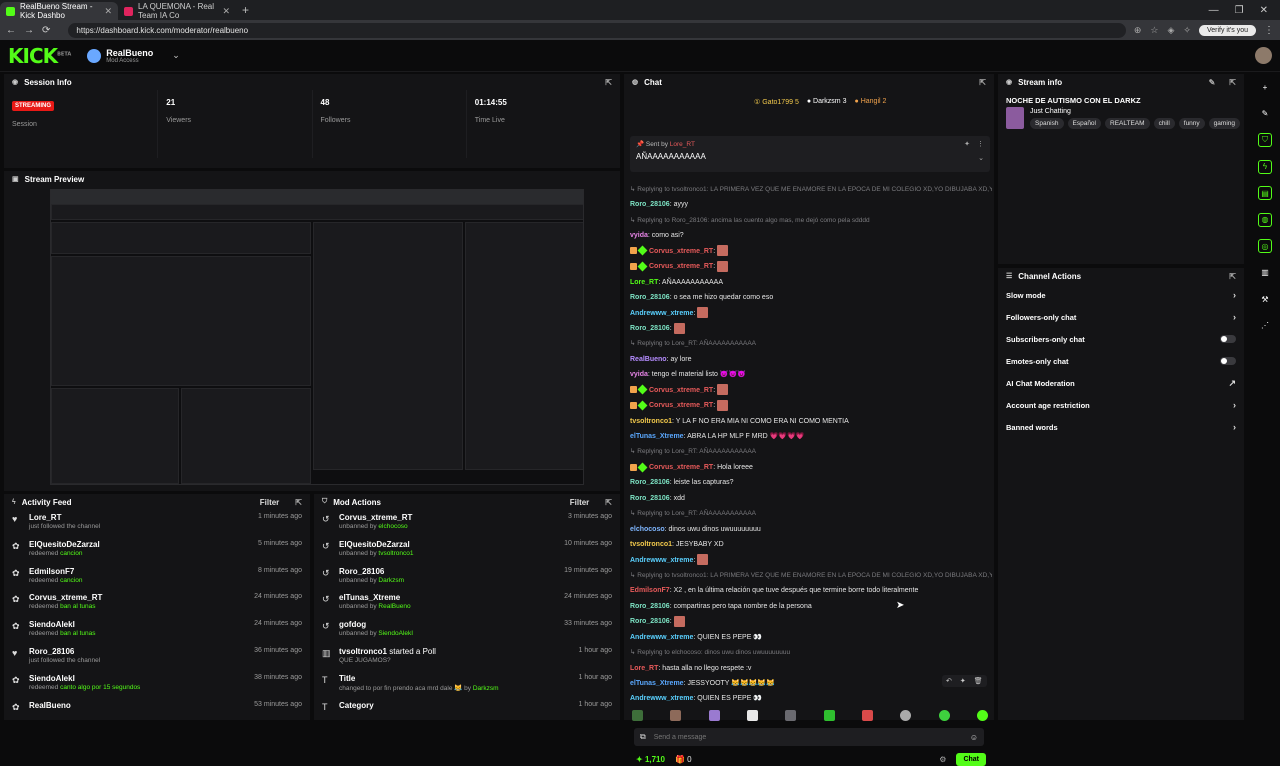  What do you see at coordinates (807, 737) in the screenshot?
I see `chat-input` at bounding box center [807, 737].